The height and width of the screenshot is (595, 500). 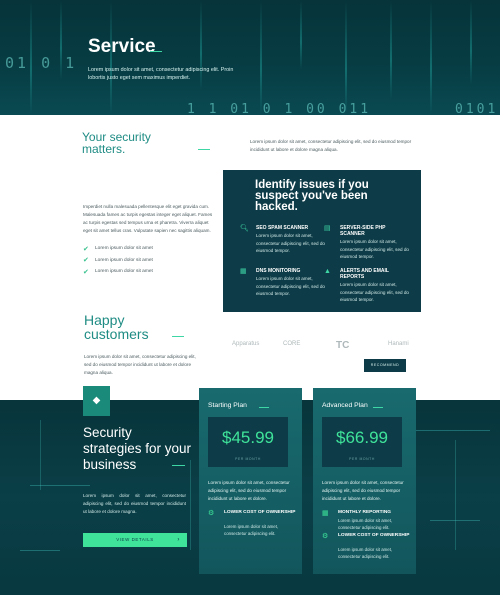 I want to click on recommend-button: RECOMMEND, so click(x=385, y=365).